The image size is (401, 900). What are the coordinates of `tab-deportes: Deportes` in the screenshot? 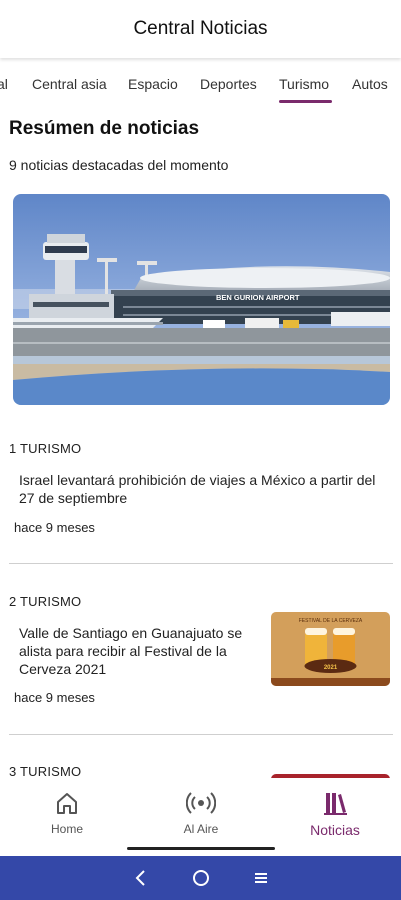 It's located at (228, 84).